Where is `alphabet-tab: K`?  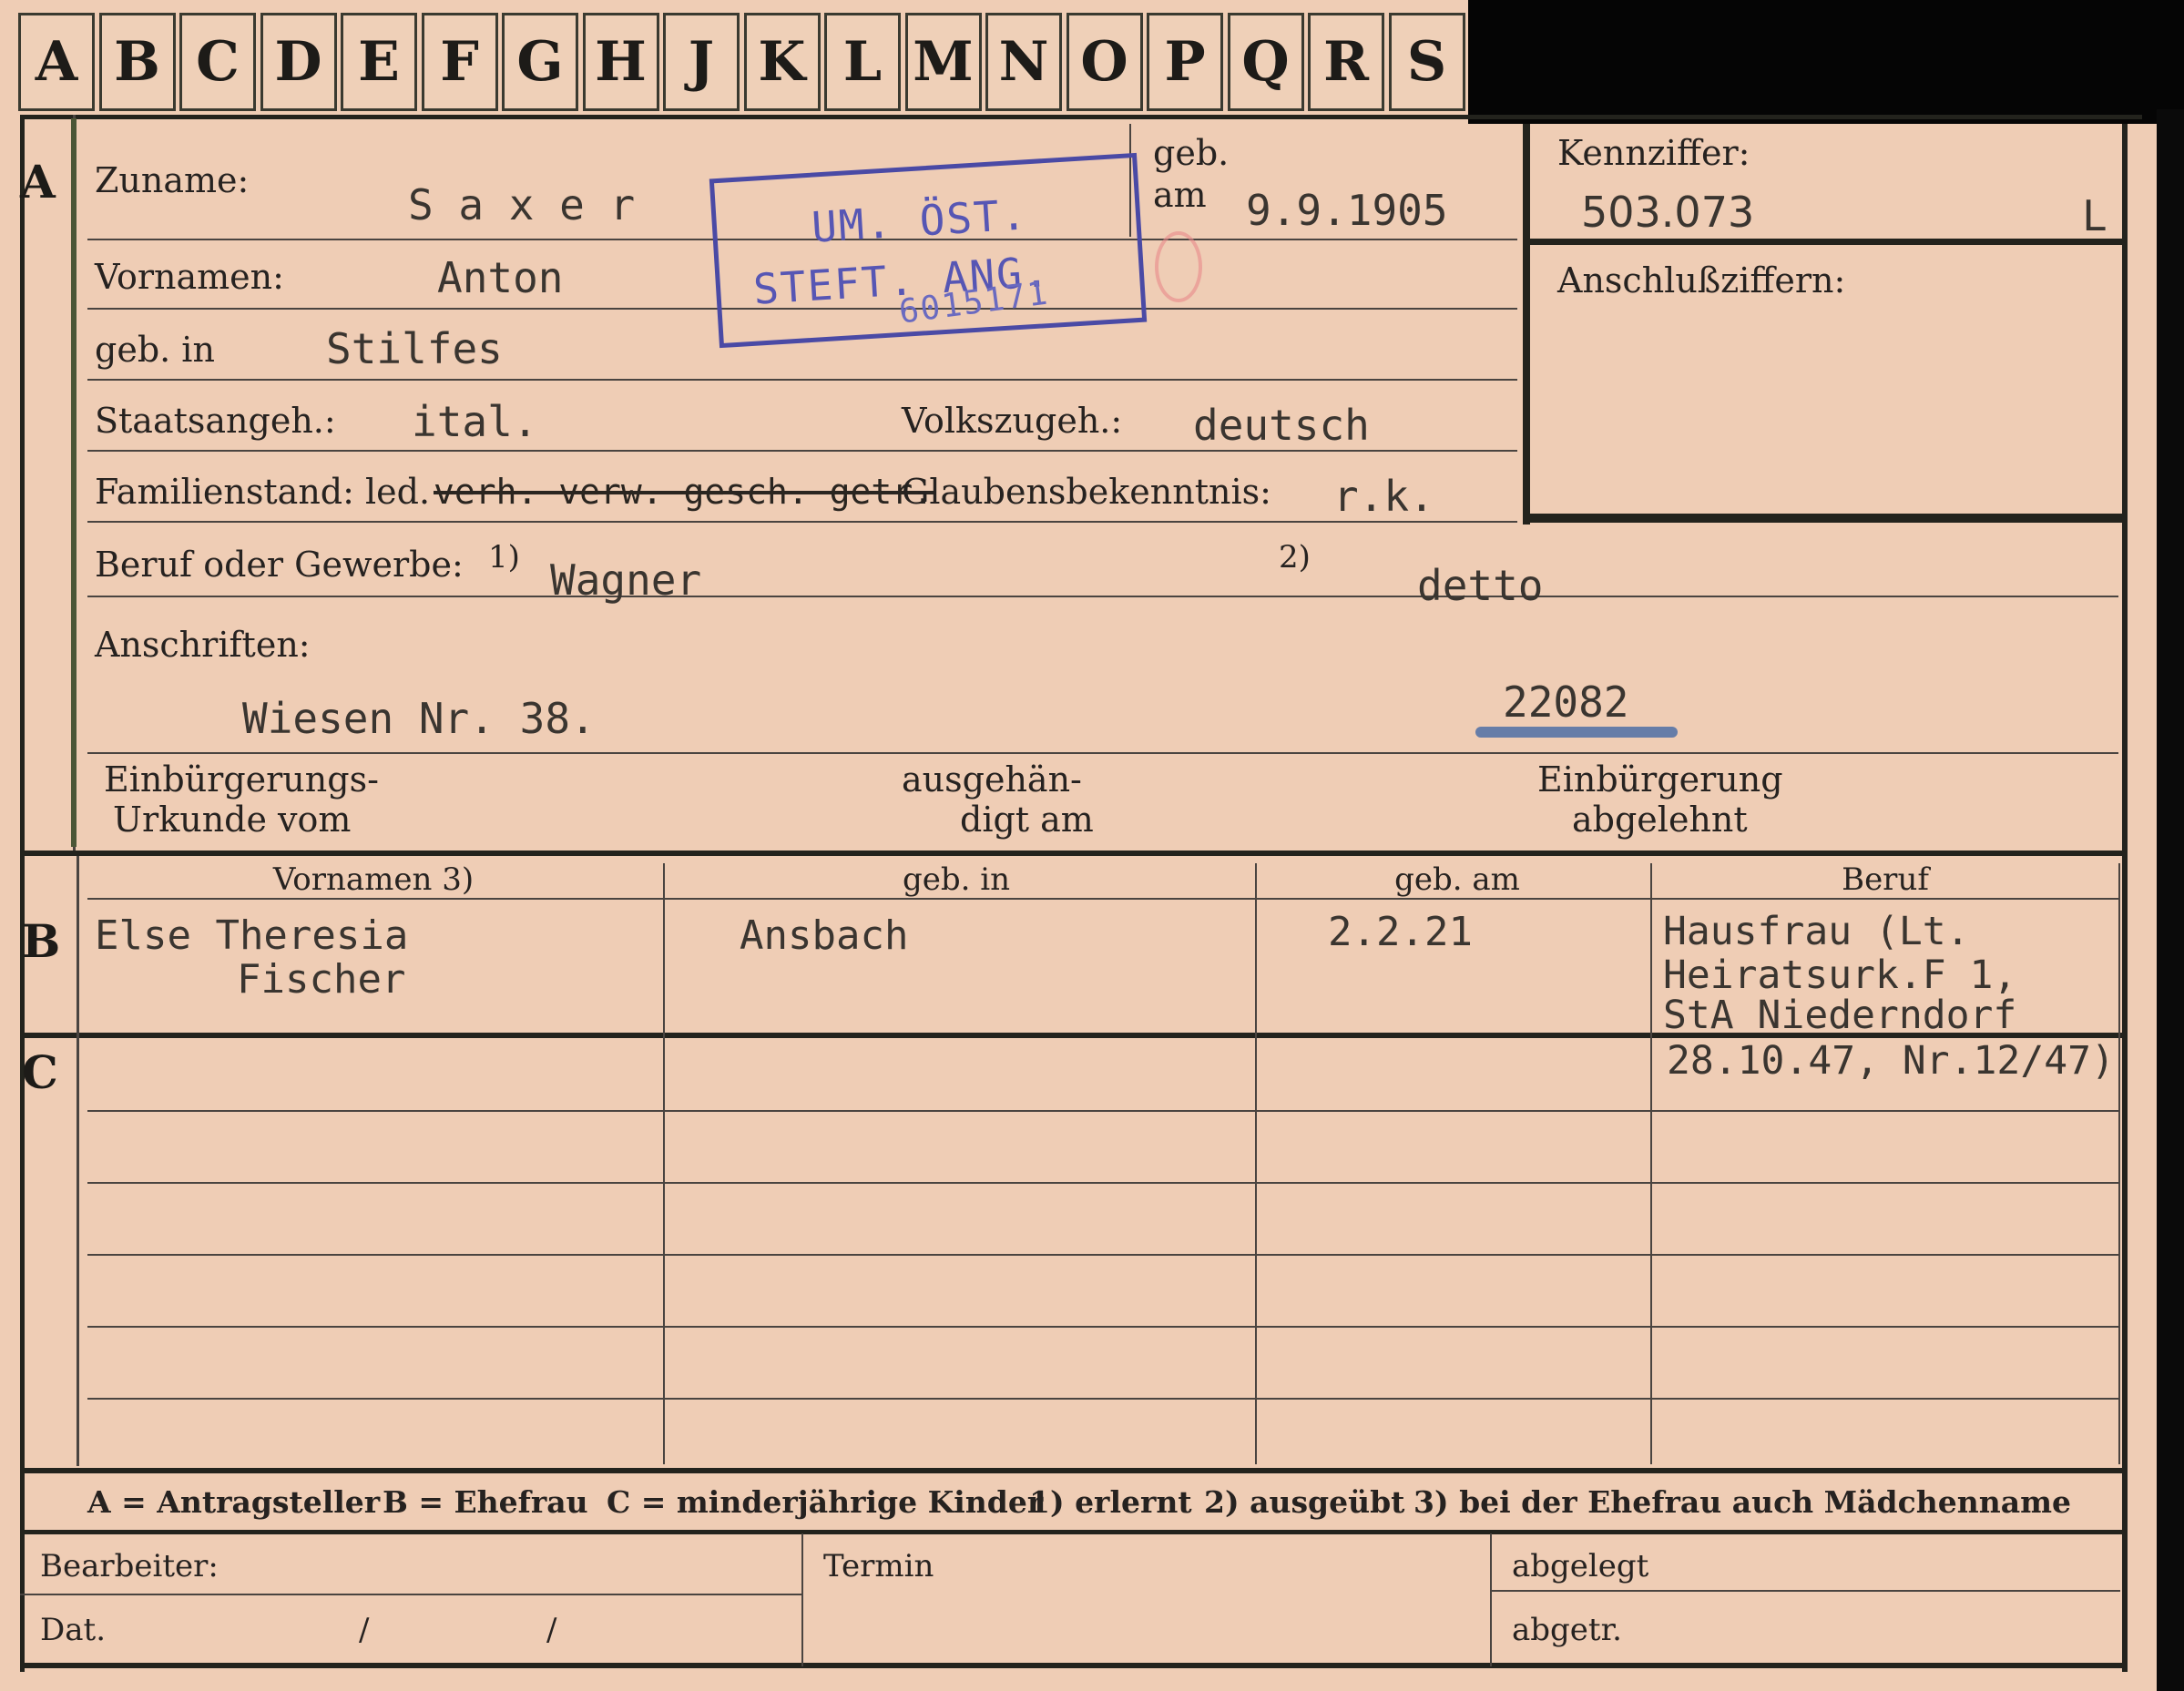
alphabet-tab: K is located at coordinates (782, 62).